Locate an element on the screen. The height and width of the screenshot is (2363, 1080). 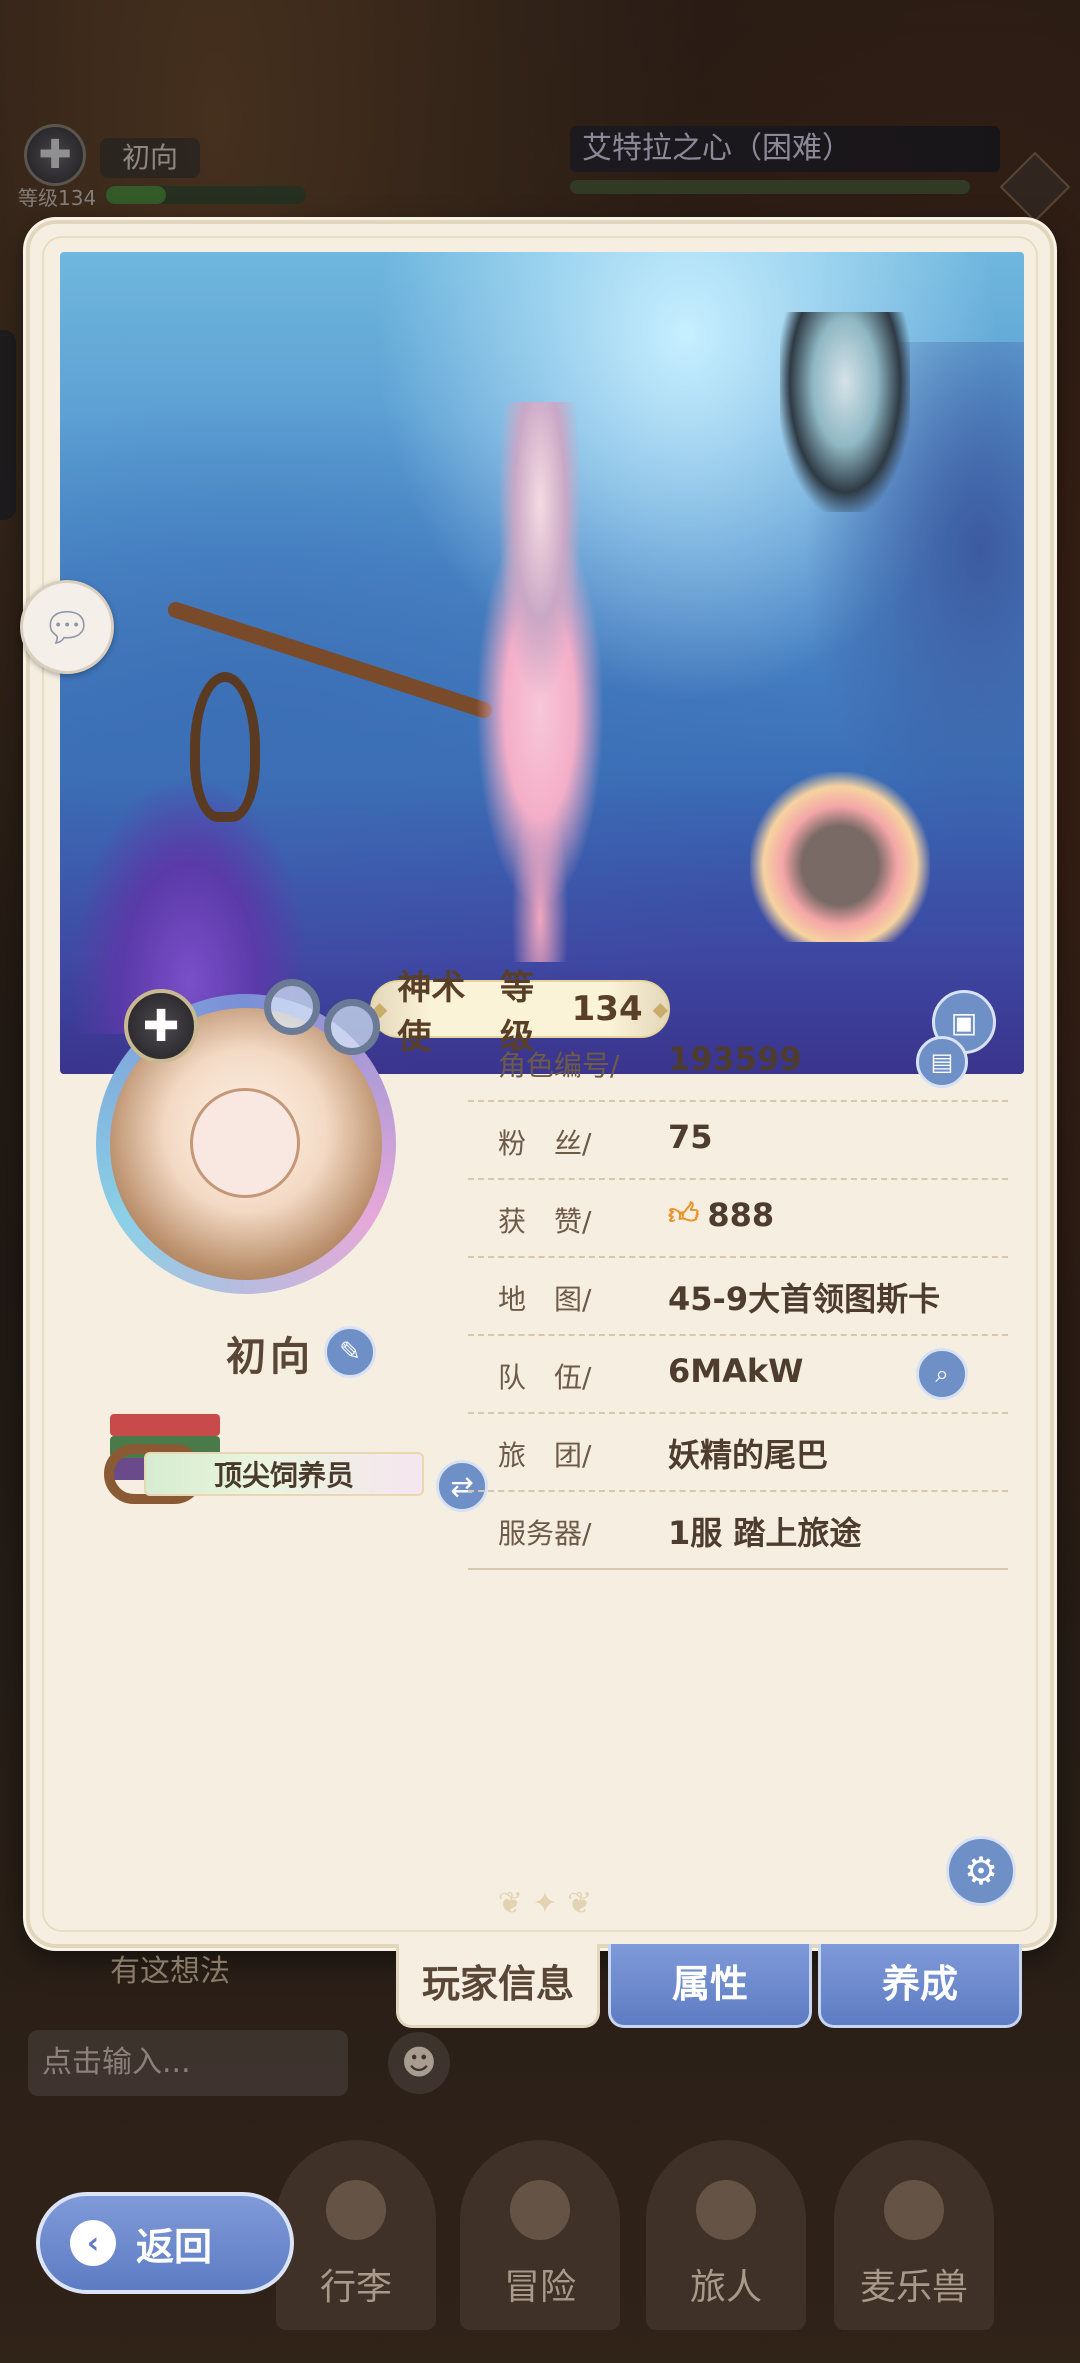
card-ornament: ❦ ✦ ❦ is located at coordinates (545, 1903).